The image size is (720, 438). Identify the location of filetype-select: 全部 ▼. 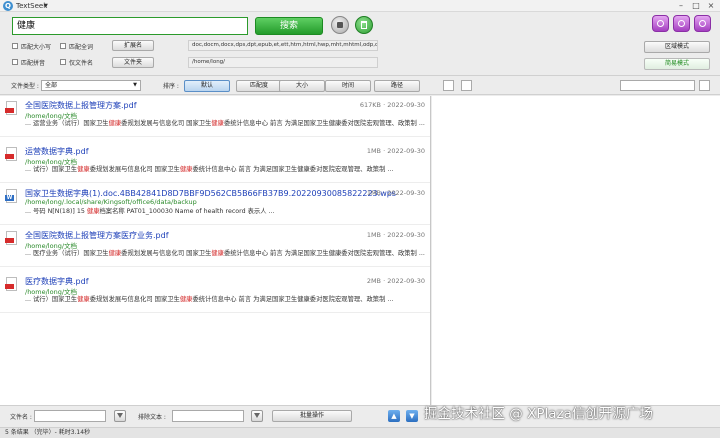
(91, 85).